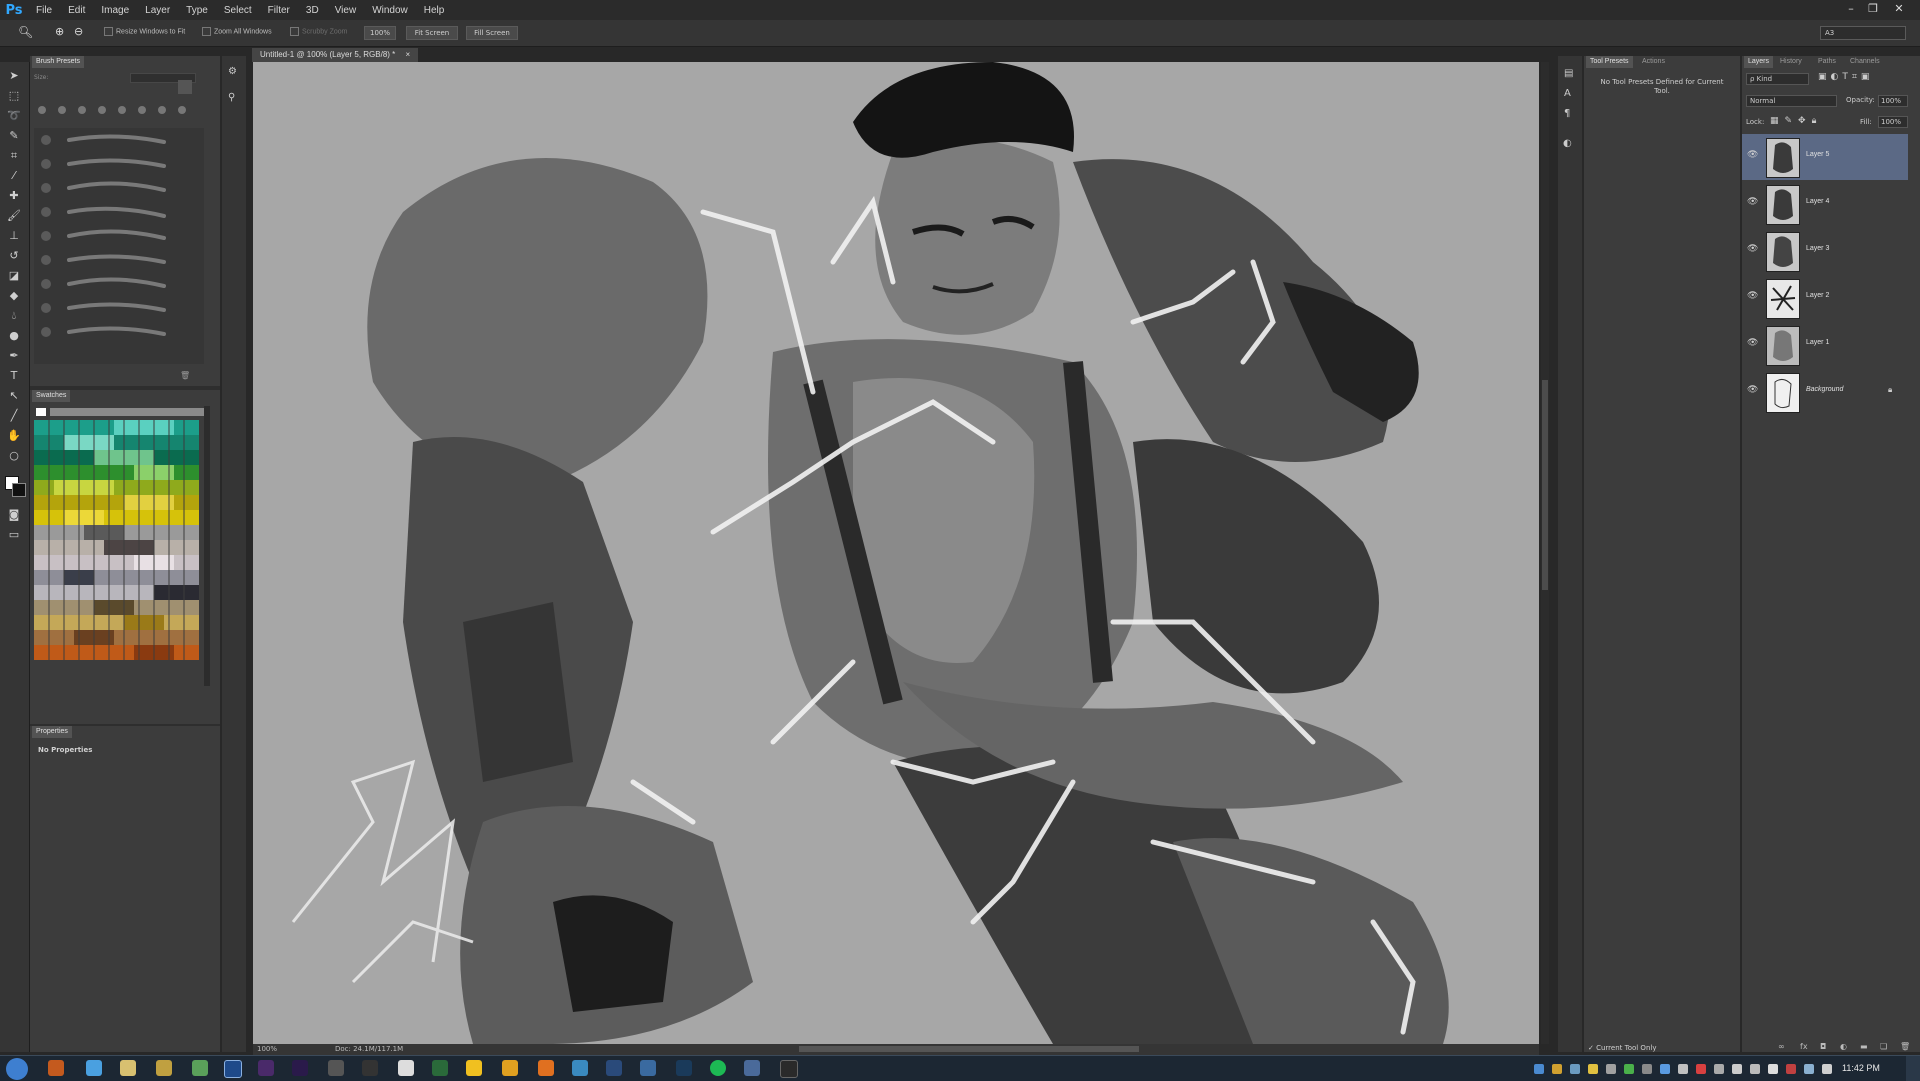 The width and height of the screenshot is (1920, 1081). I want to click on crop-tool-icon: ⌗, so click(14, 156).